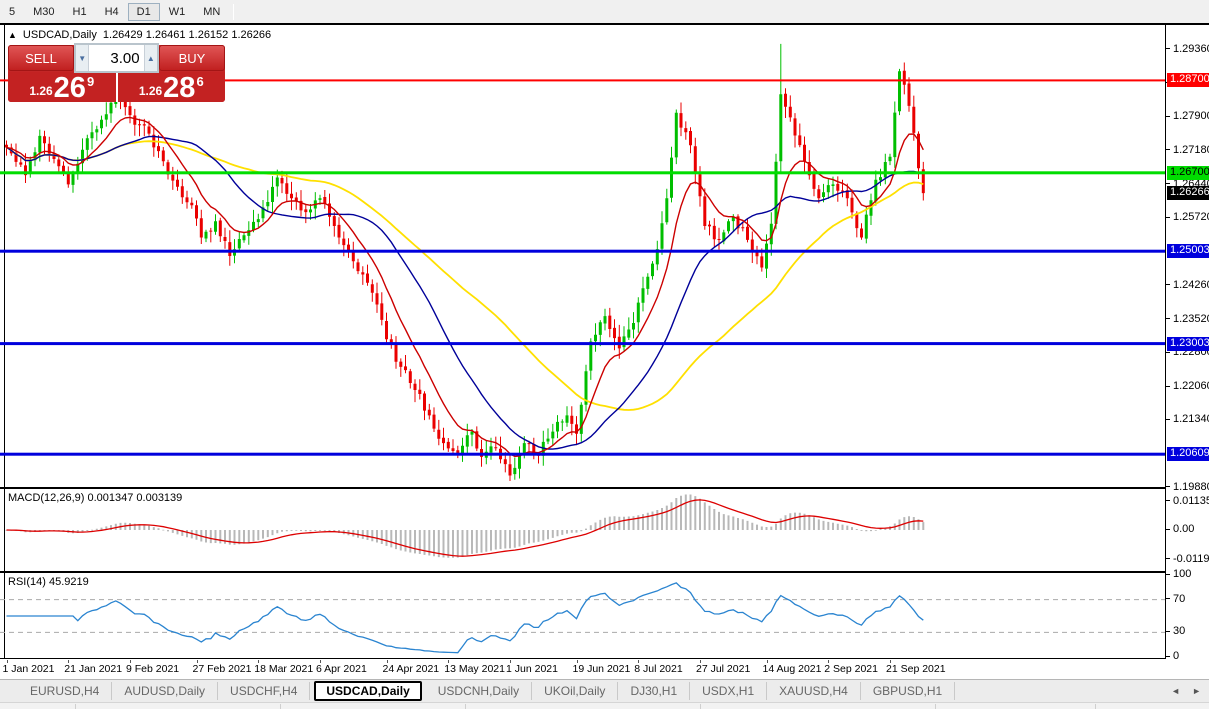 This screenshot has height=709, width=1209. What do you see at coordinates (908, 691) in the screenshot?
I see `chart-tab-gbpusd: GBPUSD,H1` at bounding box center [908, 691].